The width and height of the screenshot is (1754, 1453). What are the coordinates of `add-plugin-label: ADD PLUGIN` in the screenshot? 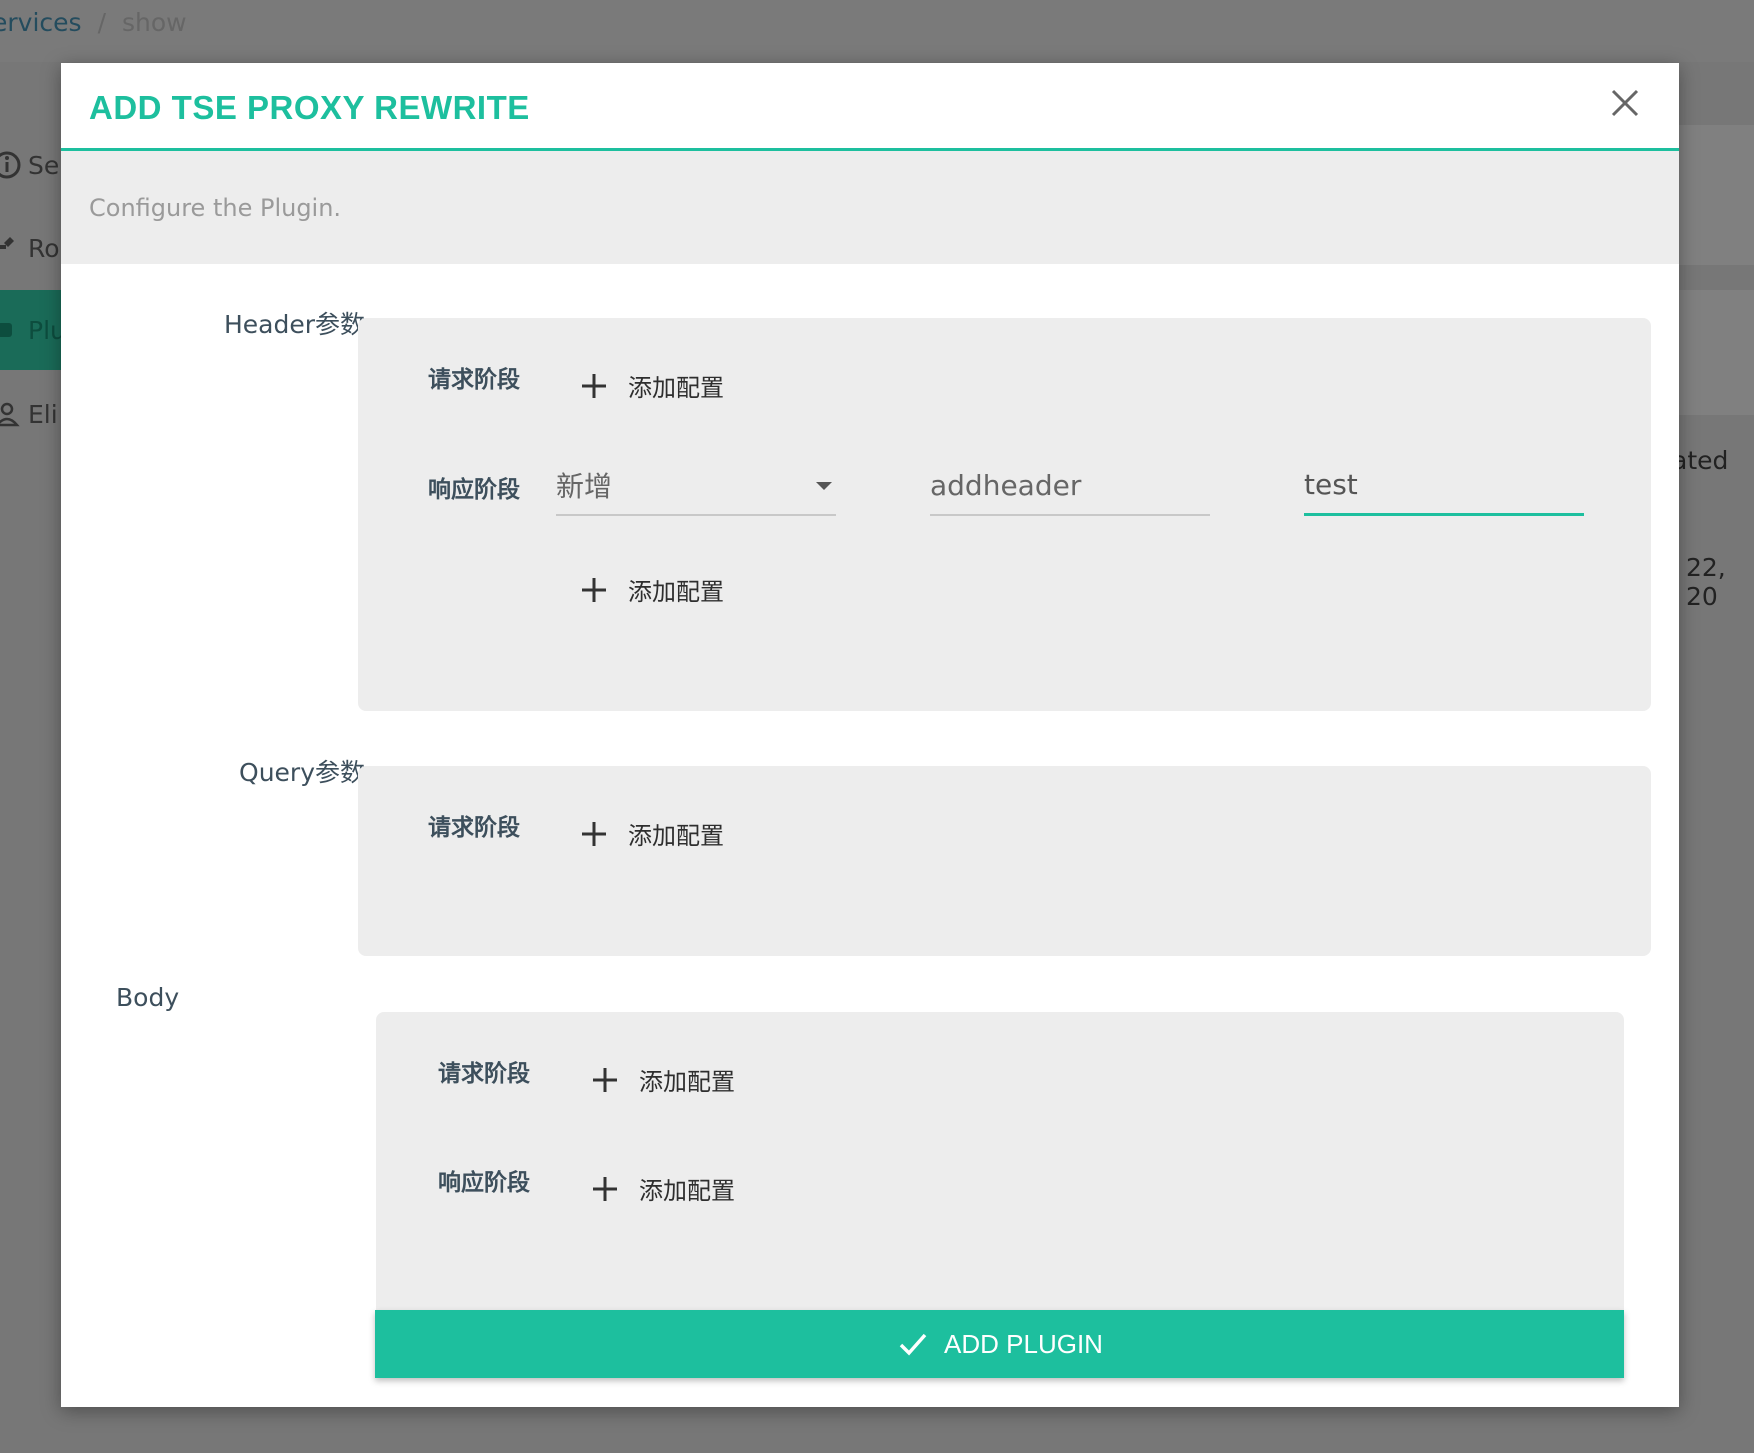 It's located at (1023, 1343).